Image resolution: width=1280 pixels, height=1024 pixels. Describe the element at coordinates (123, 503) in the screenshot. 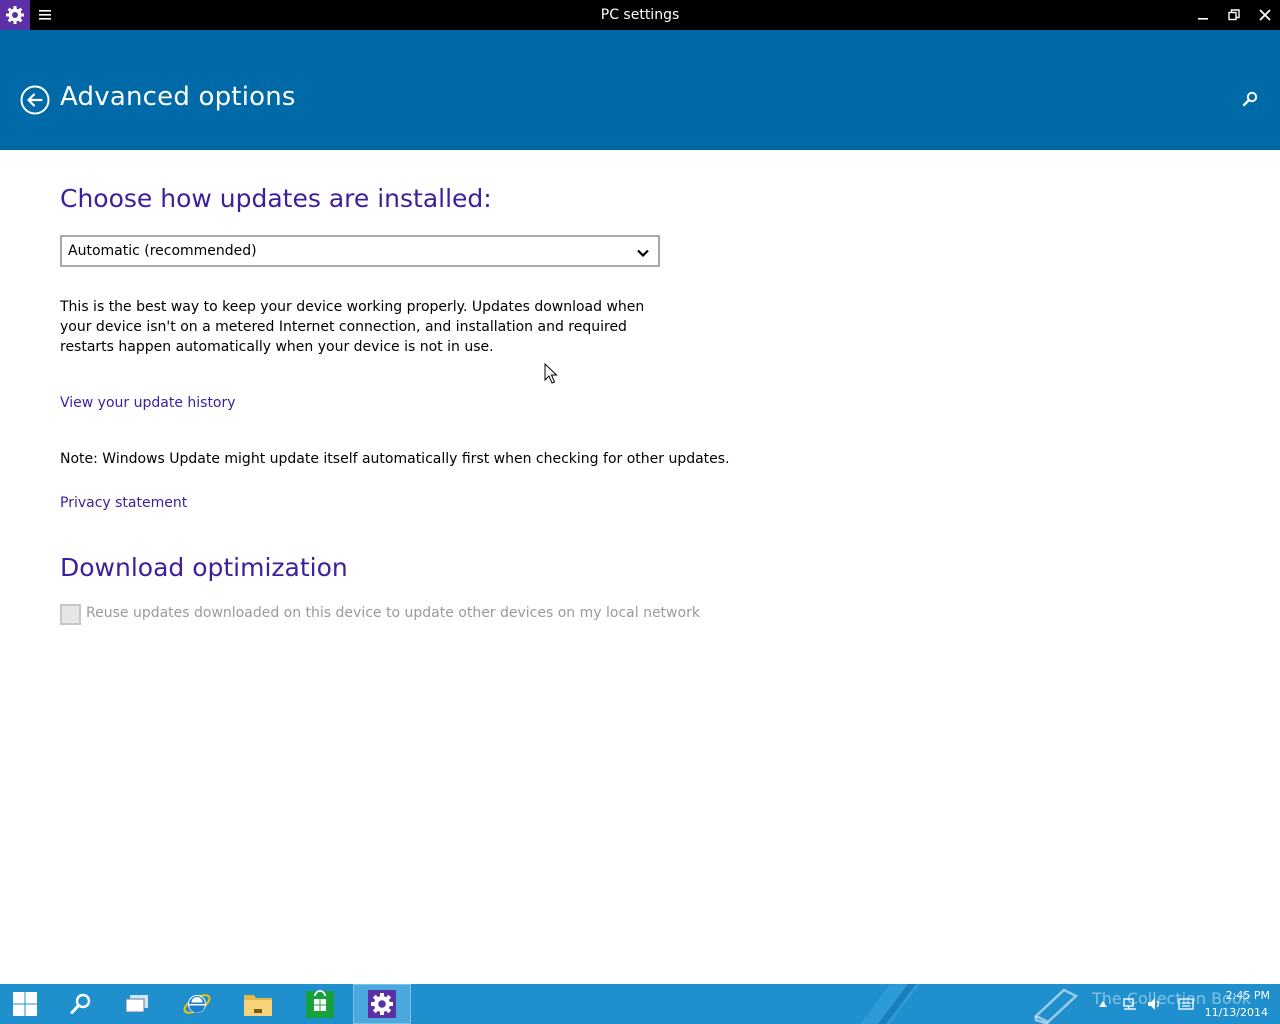

I see `privacy-statement-link: Privacy statement` at that location.